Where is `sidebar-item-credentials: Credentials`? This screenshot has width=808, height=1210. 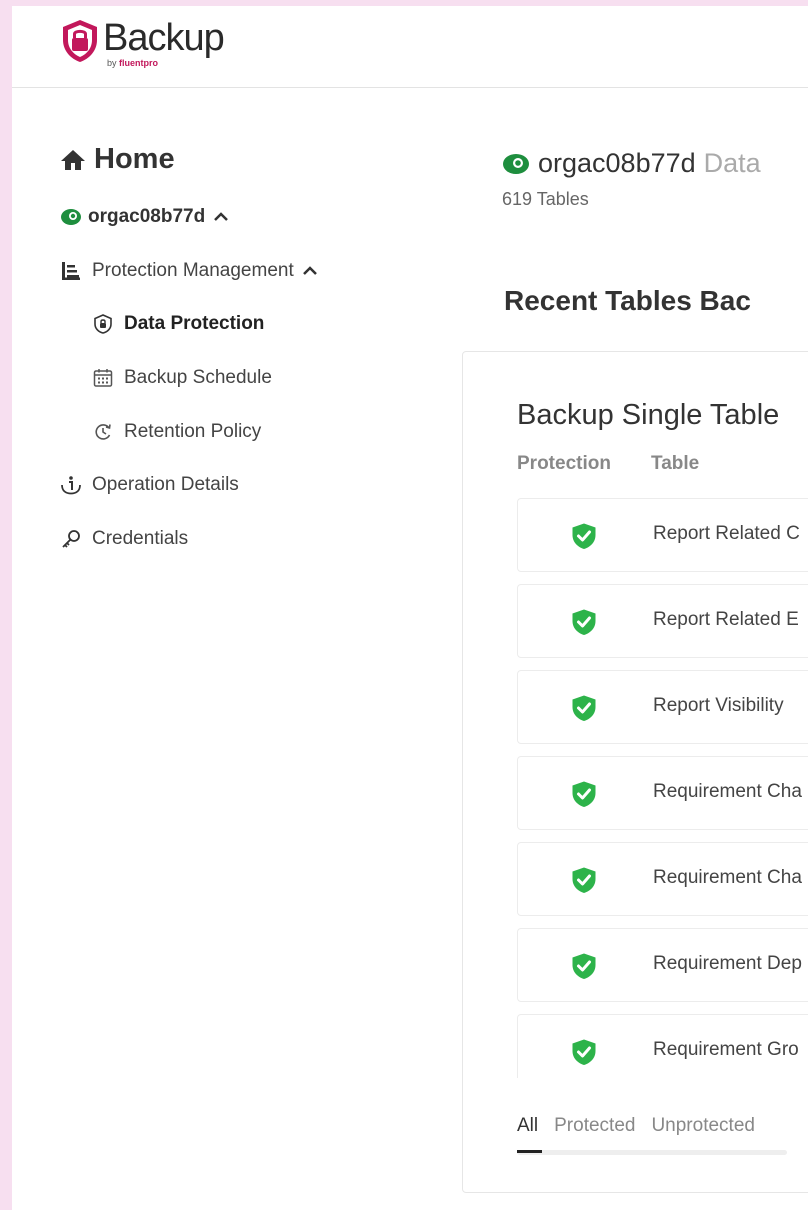
sidebar-item-credentials: Credentials is located at coordinates (124, 539).